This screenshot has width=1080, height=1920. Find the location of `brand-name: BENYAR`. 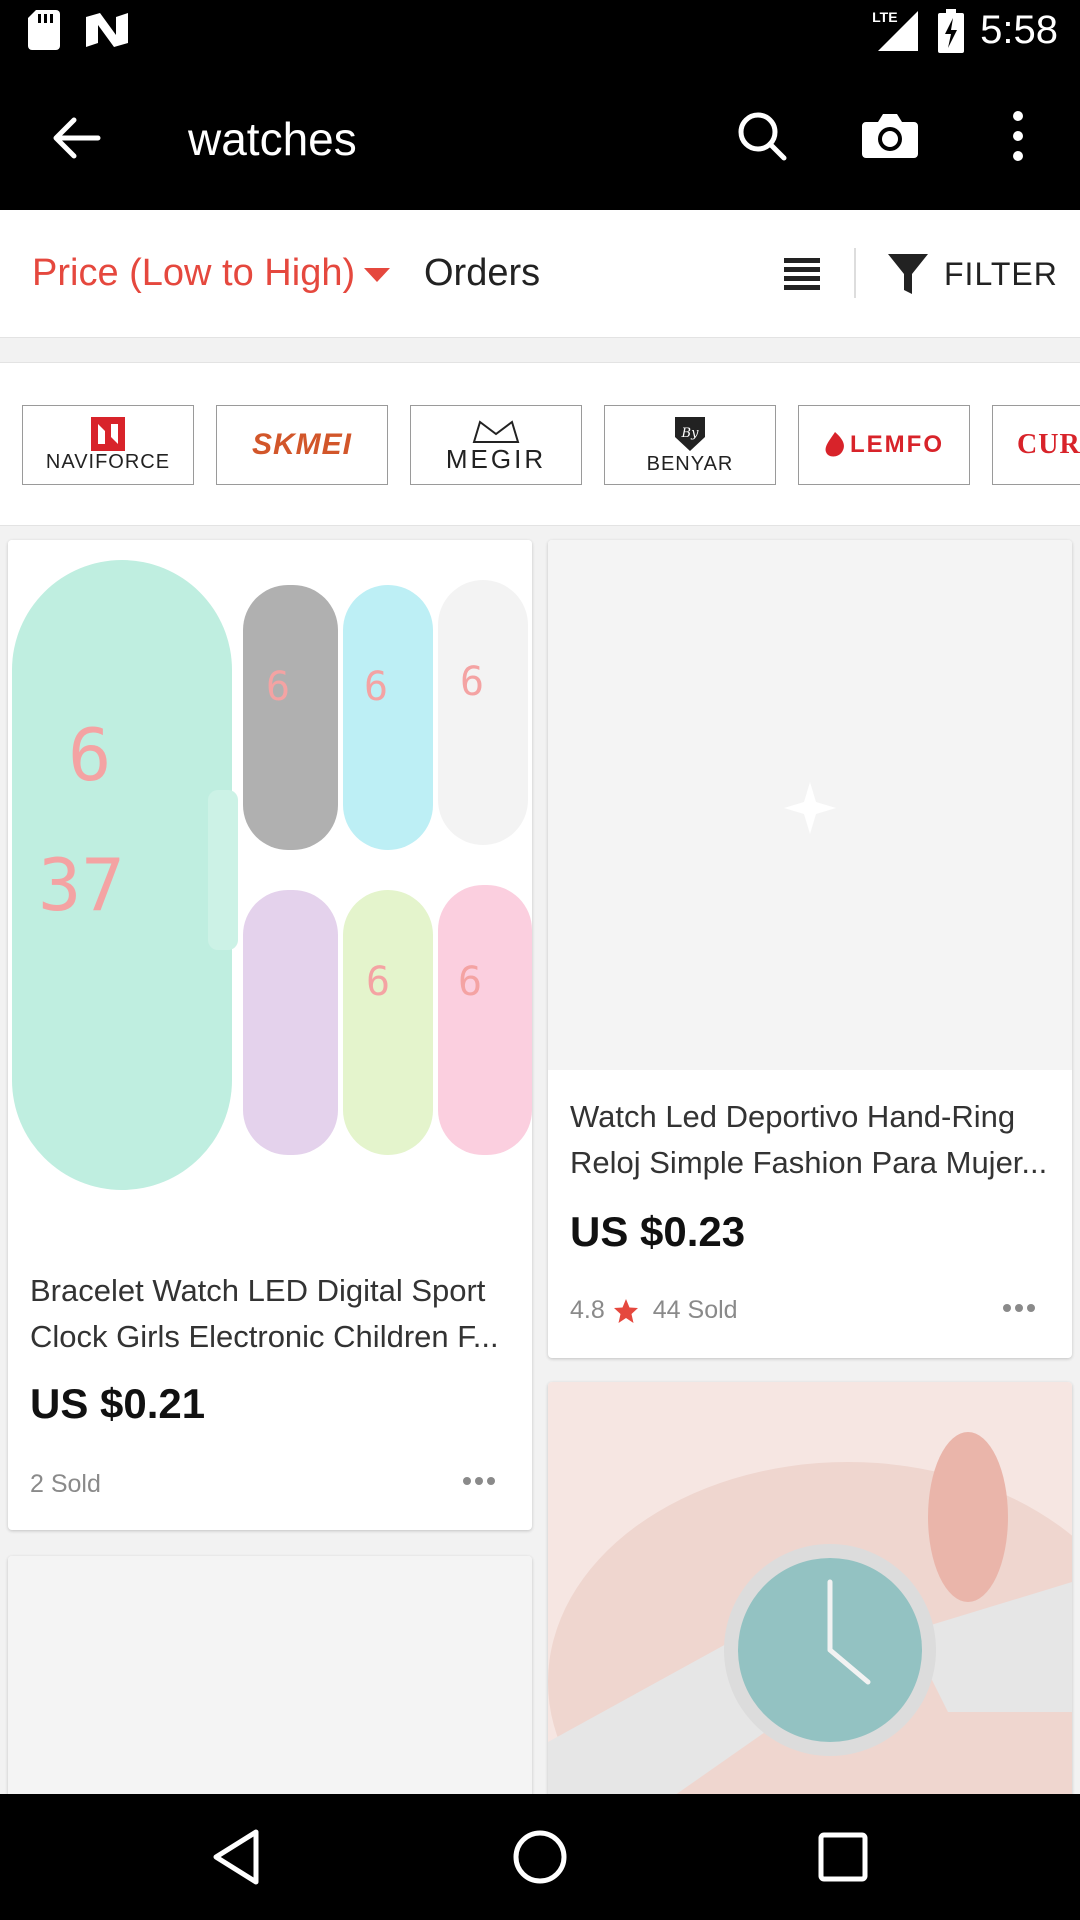

brand-name: BENYAR is located at coordinates (690, 463).